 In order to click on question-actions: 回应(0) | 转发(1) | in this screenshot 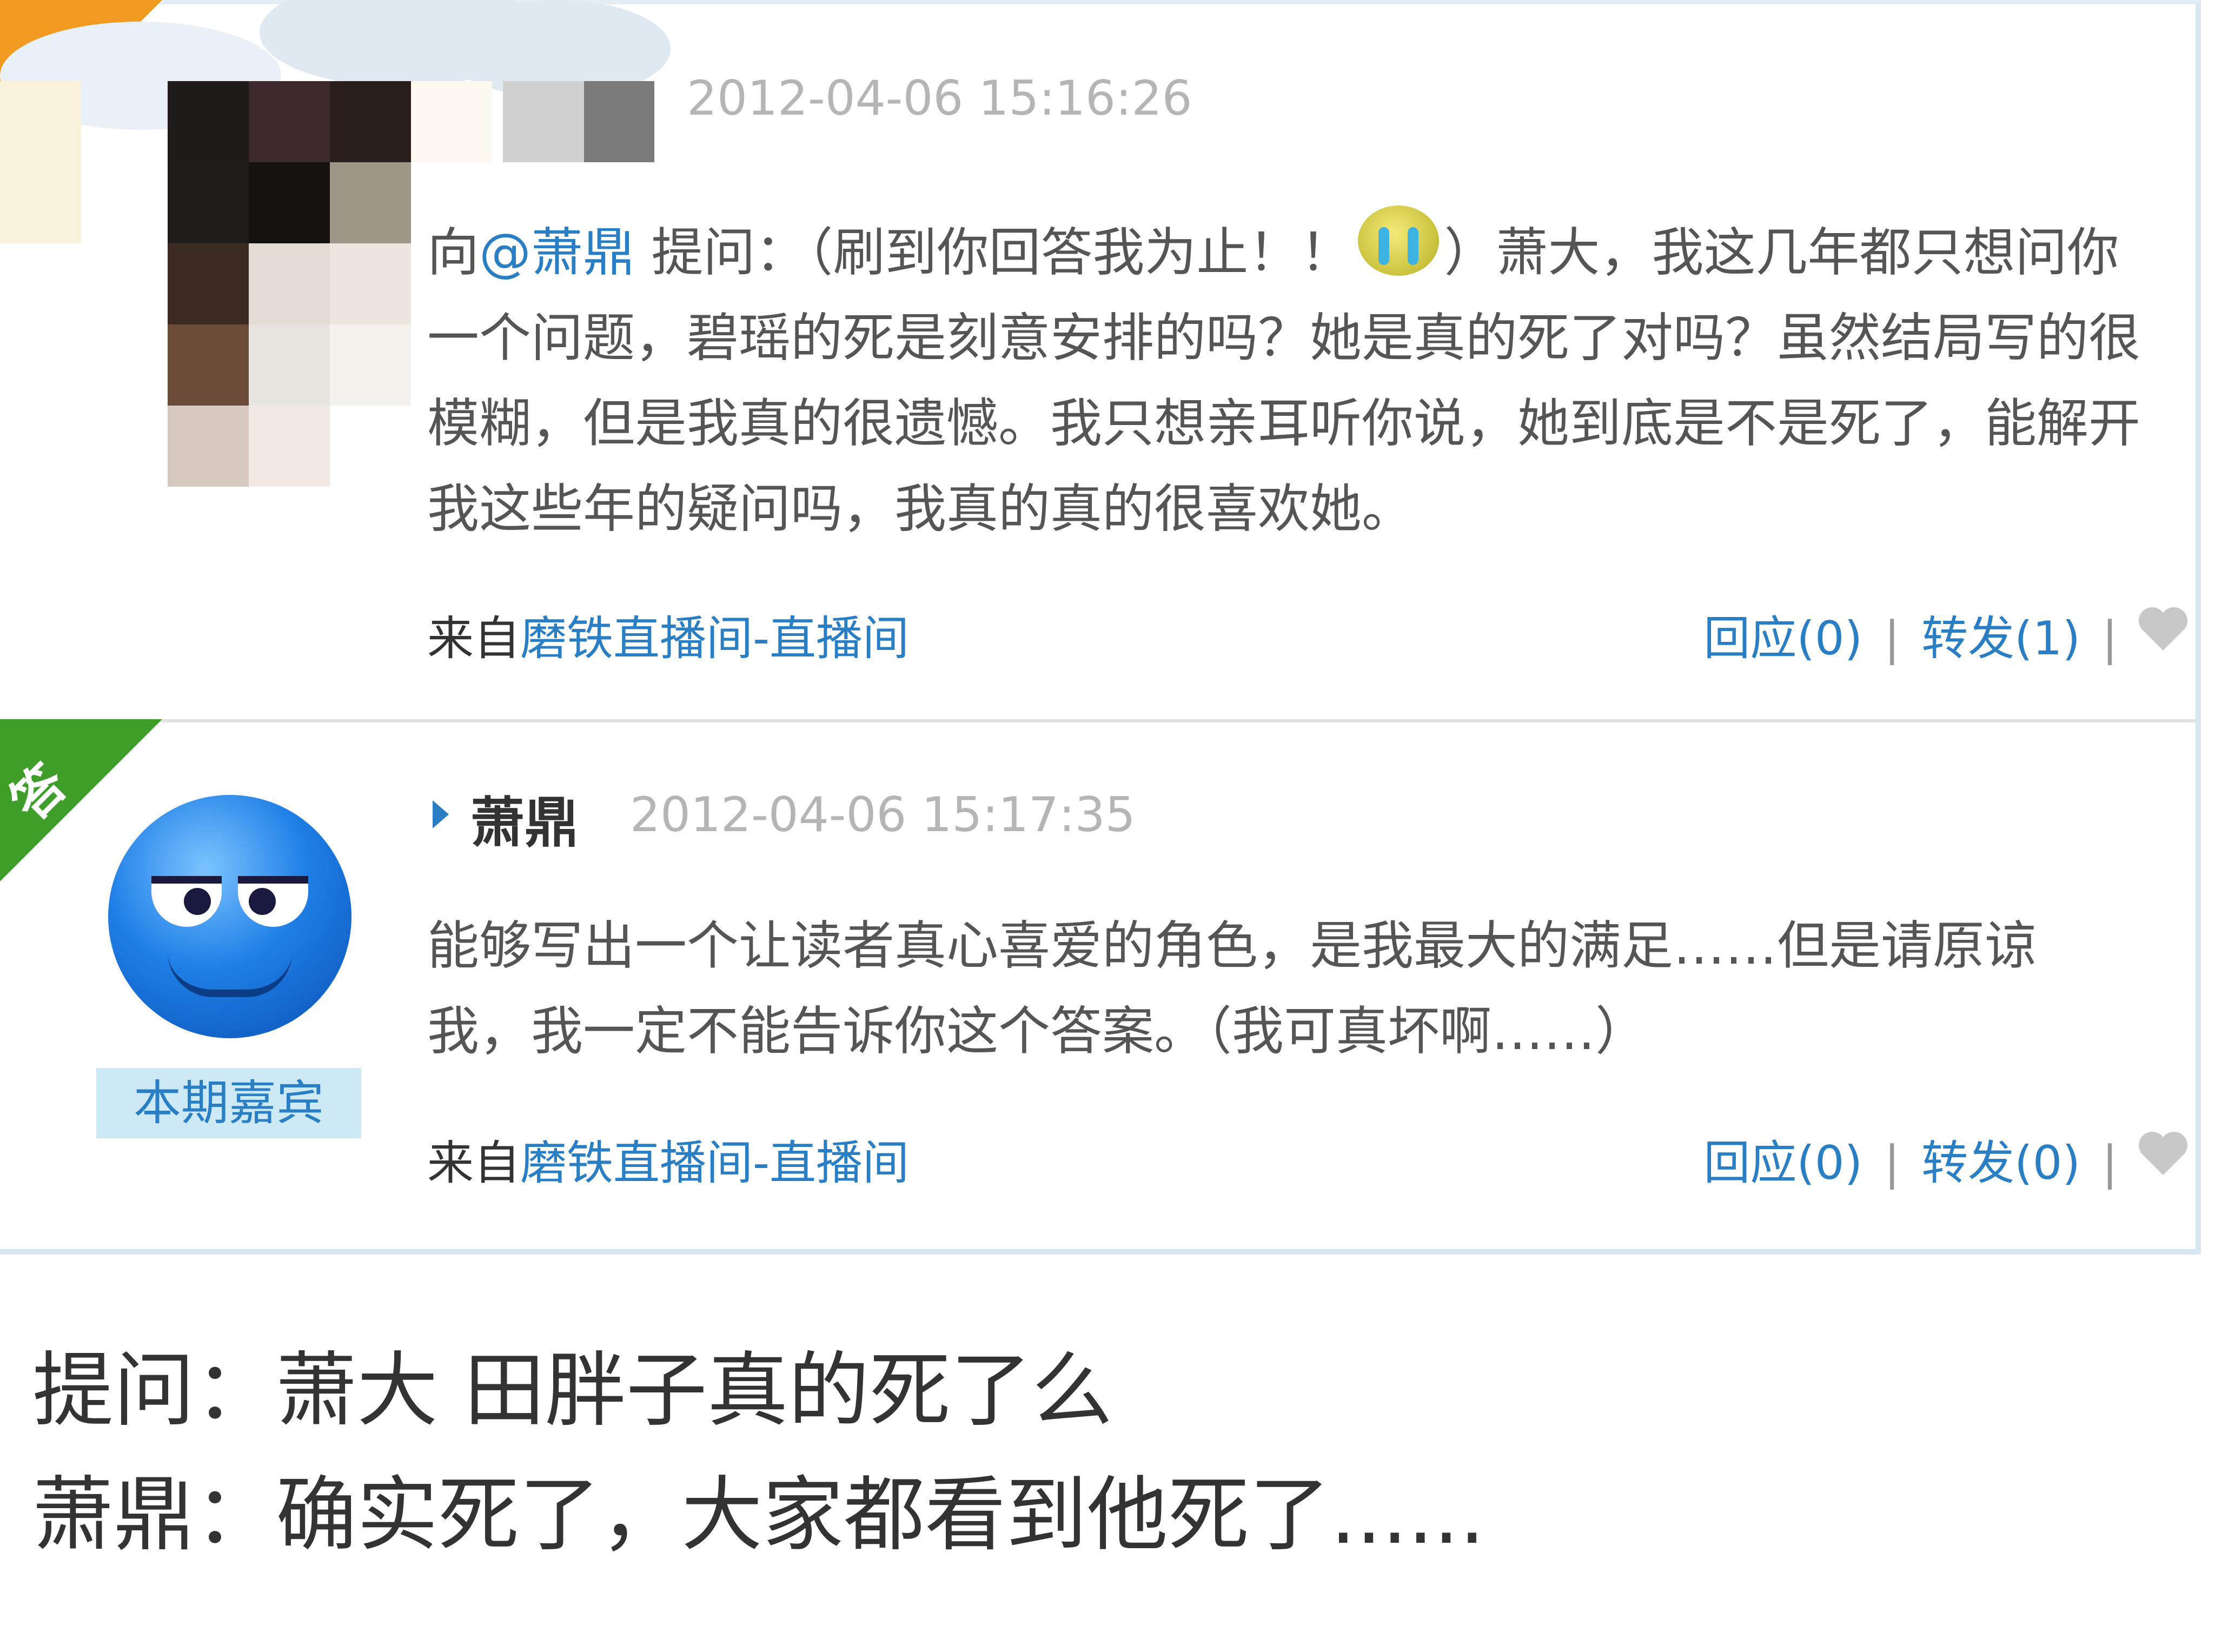, I will do `click(1921, 634)`.